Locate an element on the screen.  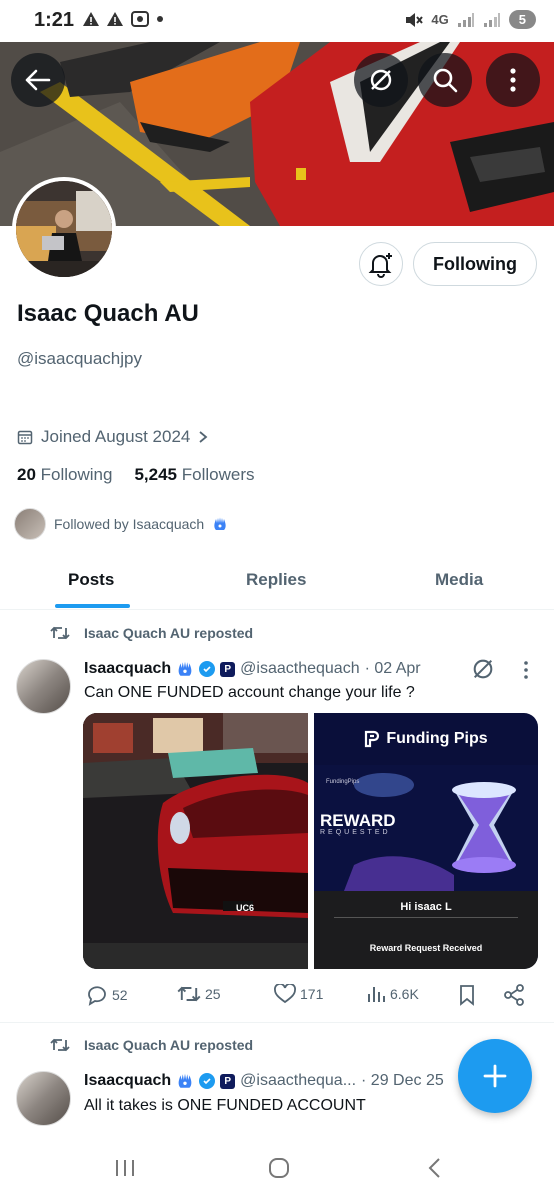
back-button is located at coordinates (38, 80).